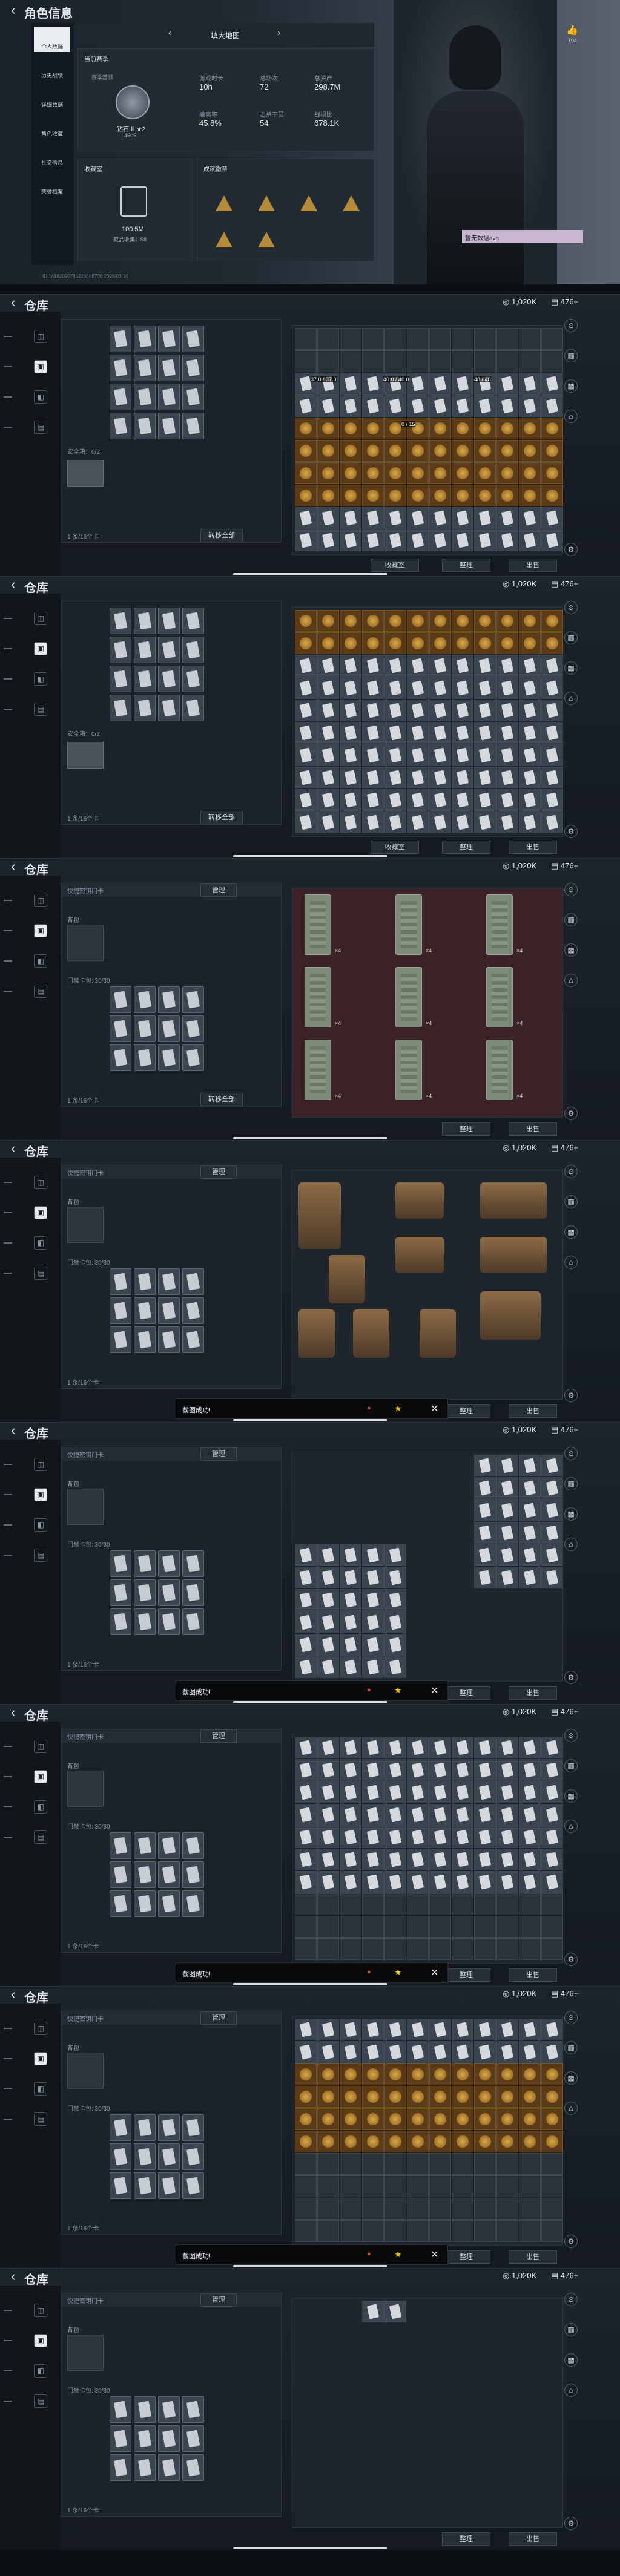 This screenshot has width=620, height=2576. Describe the element at coordinates (85, 2353) in the screenshot. I see `backpack-slot` at that location.